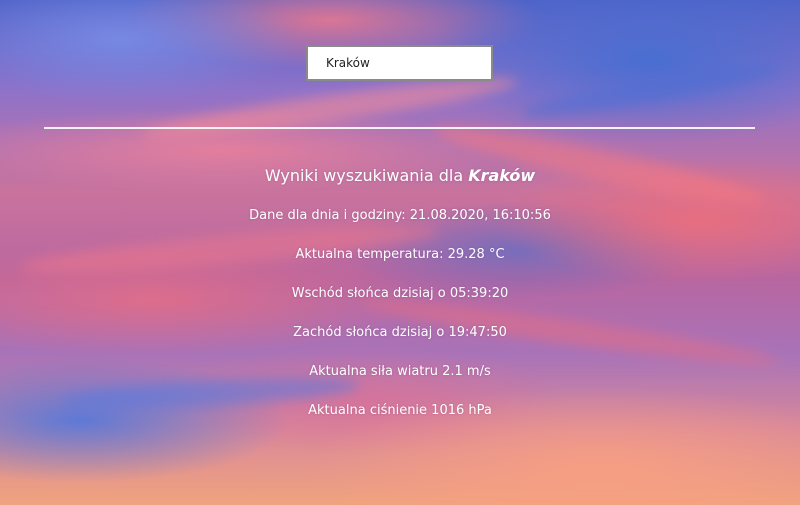 The image size is (800, 505). What do you see at coordinates (364, 175) in the screenshot?
I see `results-heading-prefix: Wyniki wyszukiwania dla` at bounding box center [364, 175].